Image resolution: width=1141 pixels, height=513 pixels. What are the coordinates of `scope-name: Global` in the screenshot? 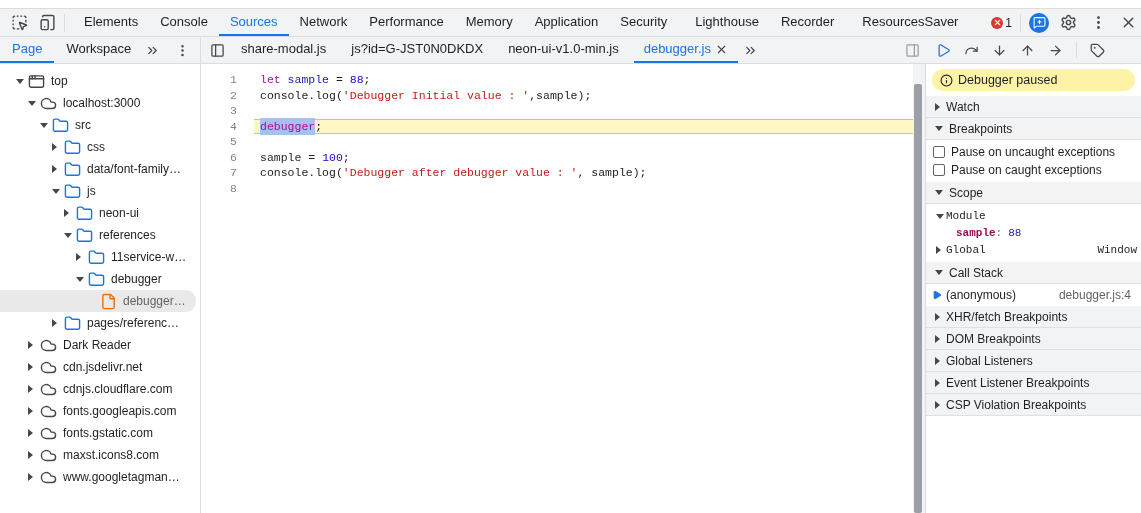 It's located at (966, 250).